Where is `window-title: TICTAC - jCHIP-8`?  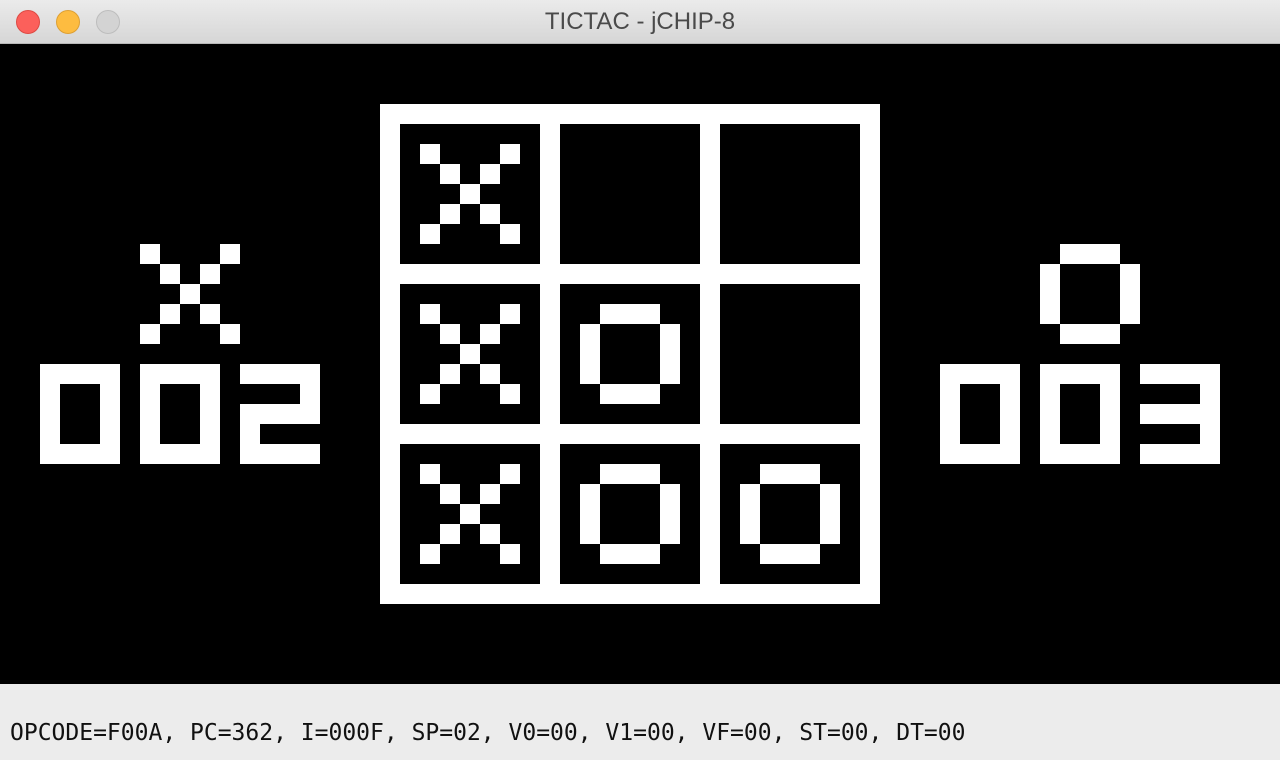
window-title: TICTAC - jCHIP-8 is located at coordinates (640, 21).